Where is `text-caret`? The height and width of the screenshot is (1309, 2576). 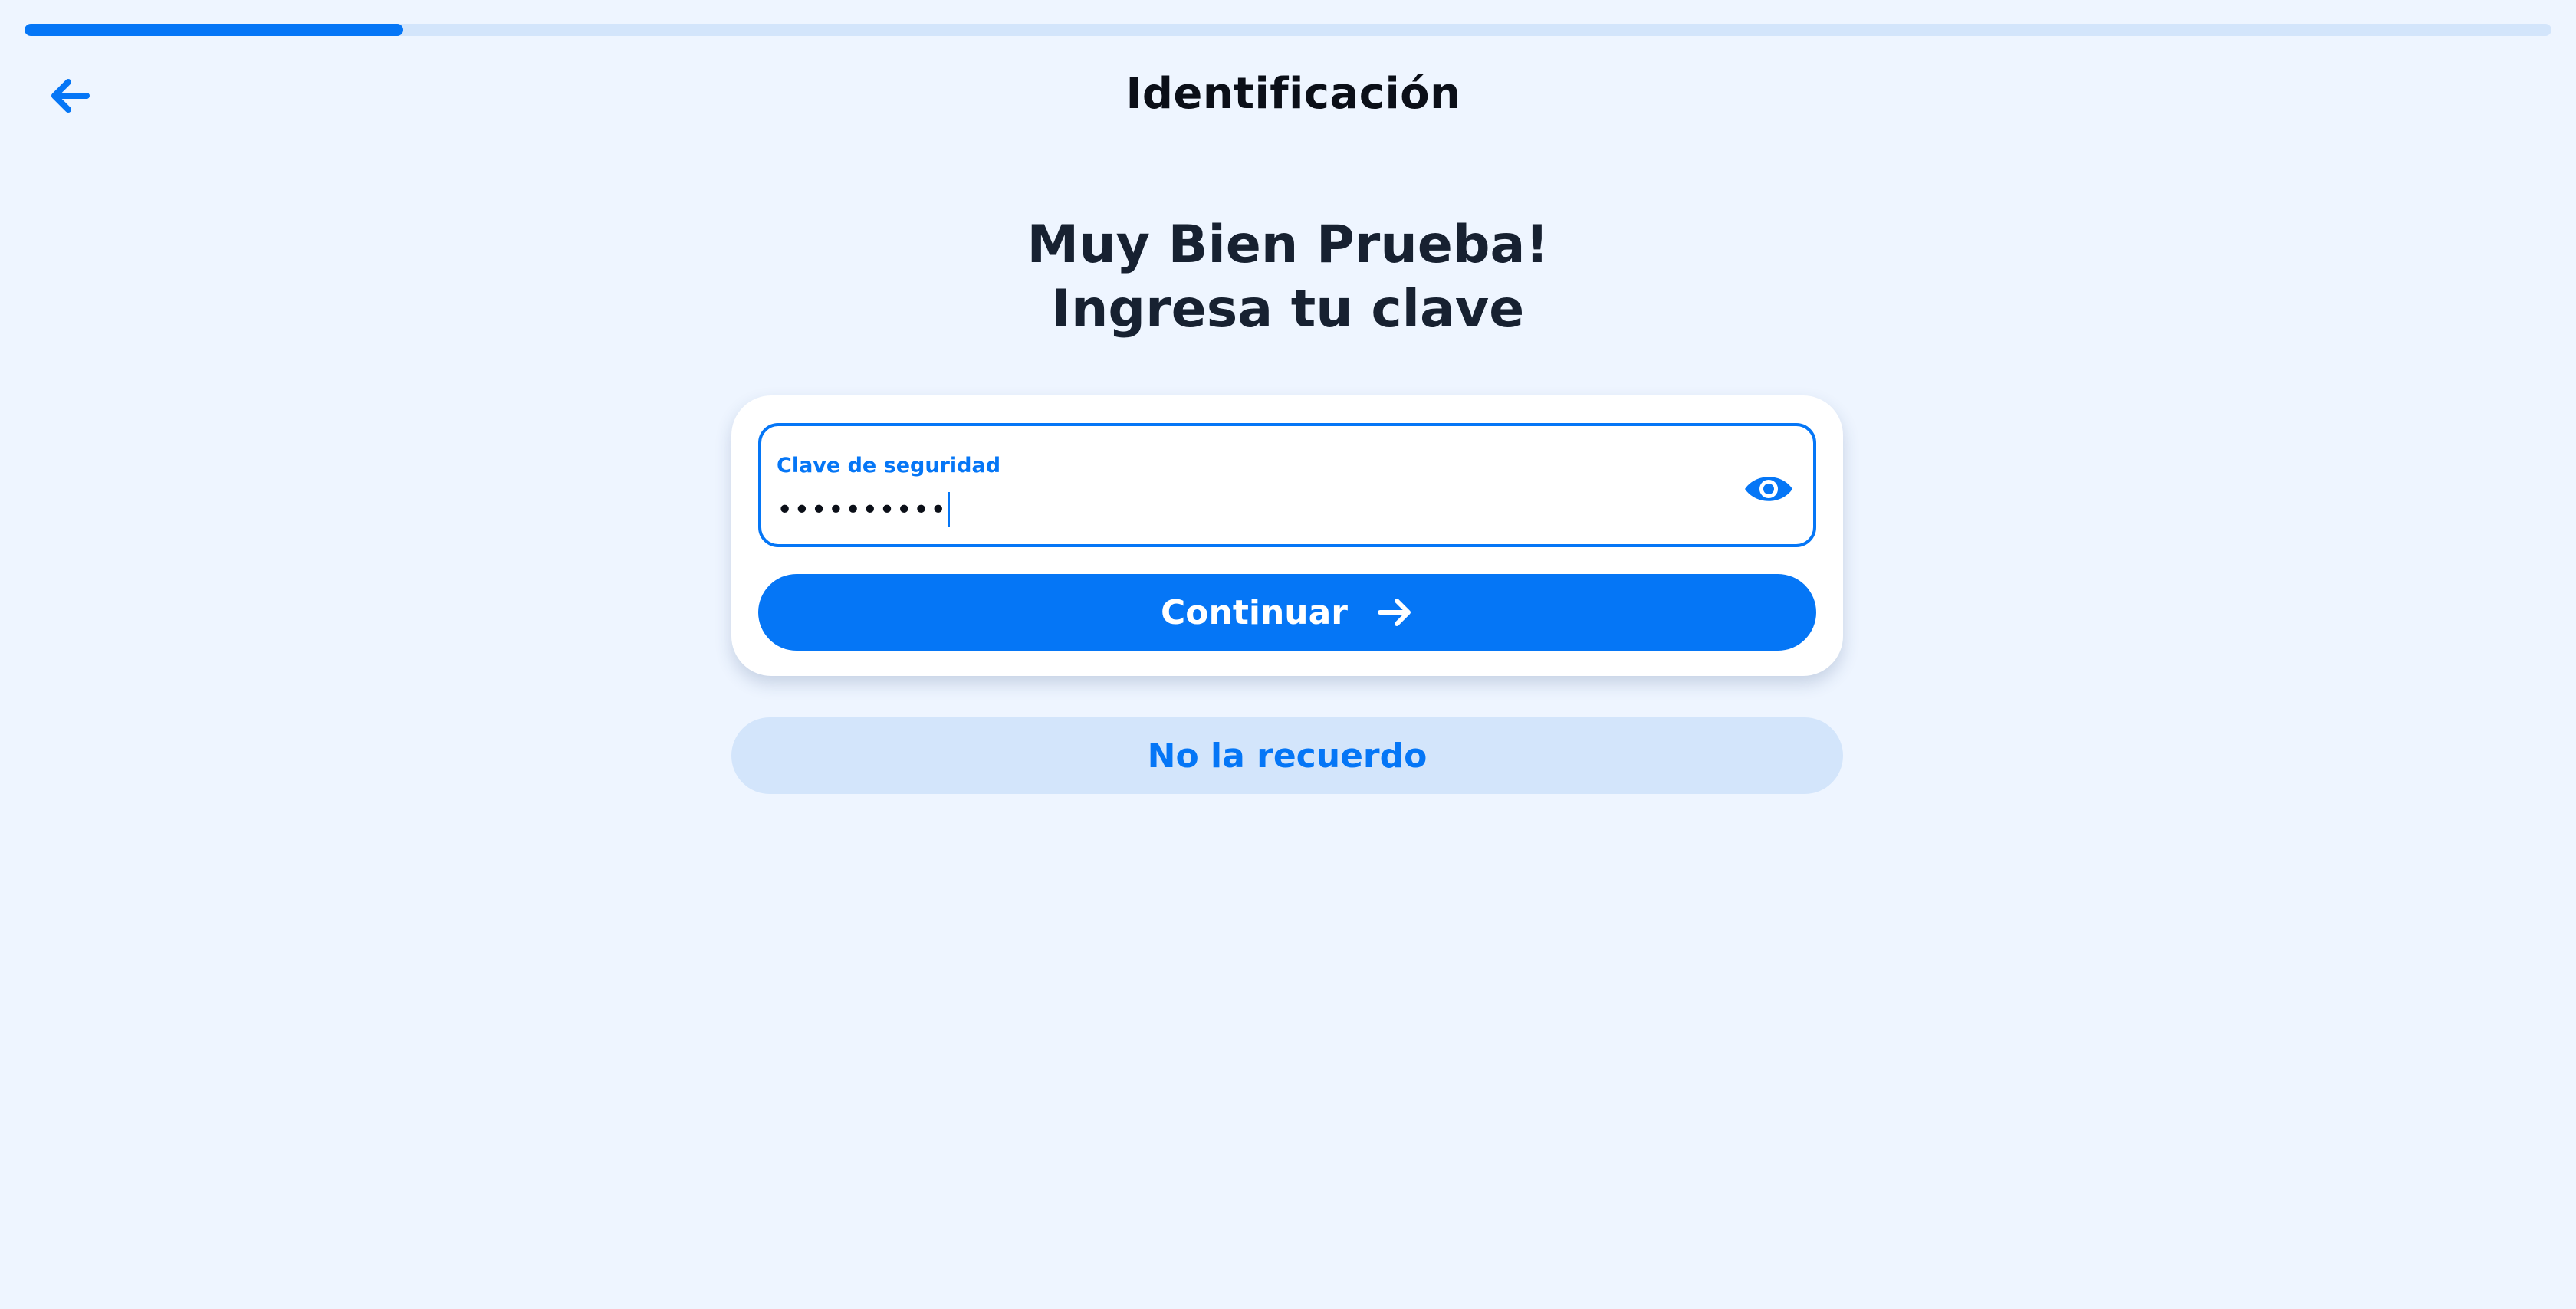
text-caret is located at coordinates (950, 510).